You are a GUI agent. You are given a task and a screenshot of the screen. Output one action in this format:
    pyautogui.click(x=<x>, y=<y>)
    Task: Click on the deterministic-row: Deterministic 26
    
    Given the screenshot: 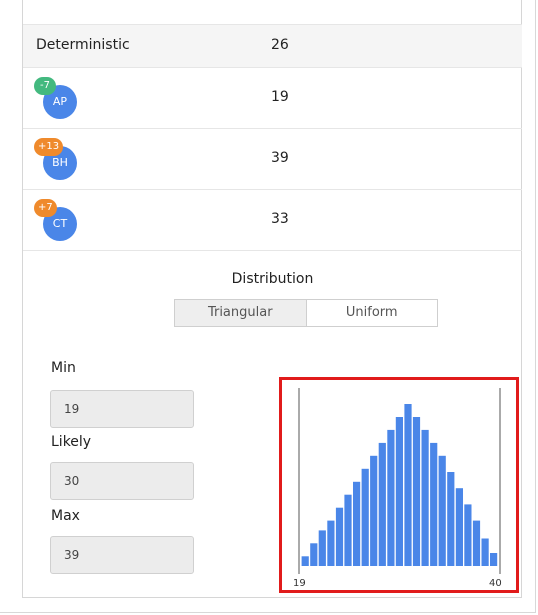 What is the action you would take?
    pyautogui.click(x=272, y=46)
    